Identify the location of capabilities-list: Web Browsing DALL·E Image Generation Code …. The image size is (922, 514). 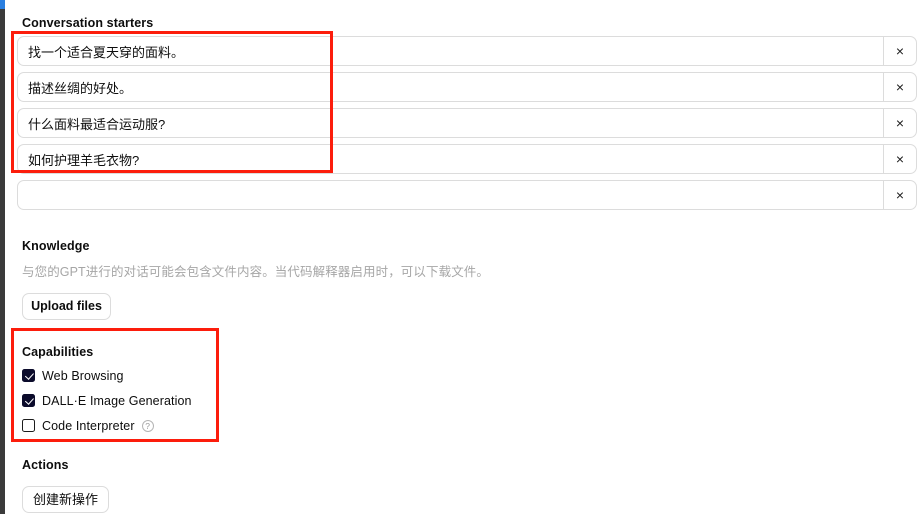
(107, 403).